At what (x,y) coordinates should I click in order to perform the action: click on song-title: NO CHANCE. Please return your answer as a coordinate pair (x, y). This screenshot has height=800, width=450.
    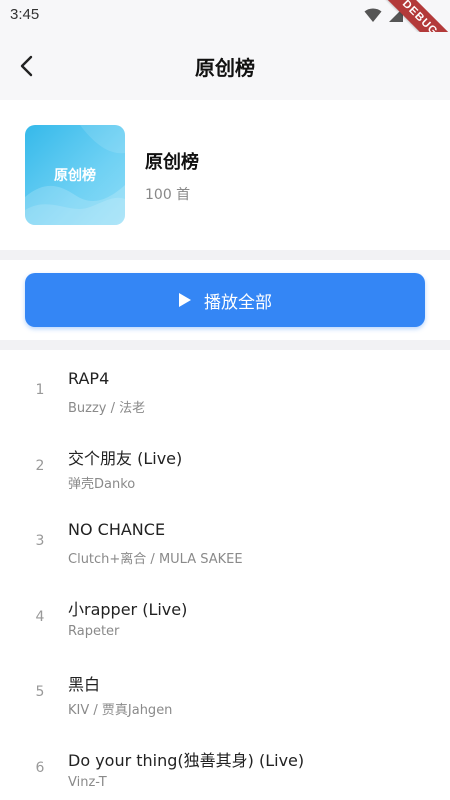
    Looking at the image, I should click on (117, 529).